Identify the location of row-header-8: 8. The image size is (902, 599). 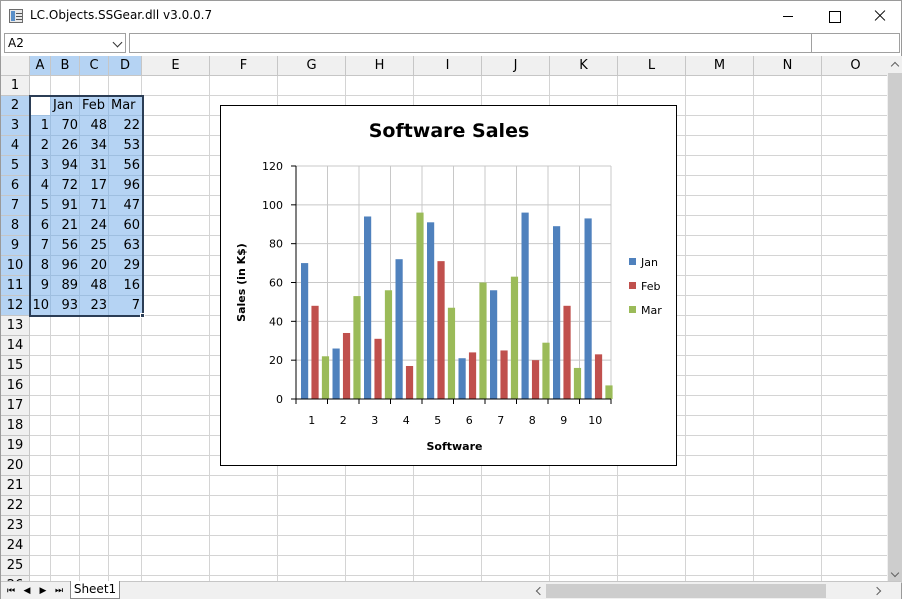
(15, 226).